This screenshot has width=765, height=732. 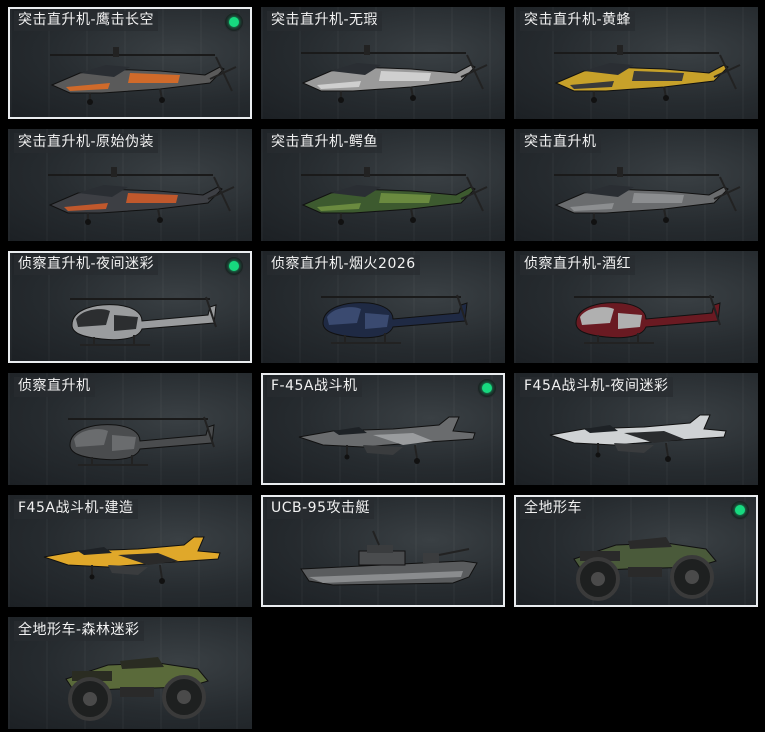 I want to click on vehicle-skin-card: 侦察直升机, so click(x=130, y=429).